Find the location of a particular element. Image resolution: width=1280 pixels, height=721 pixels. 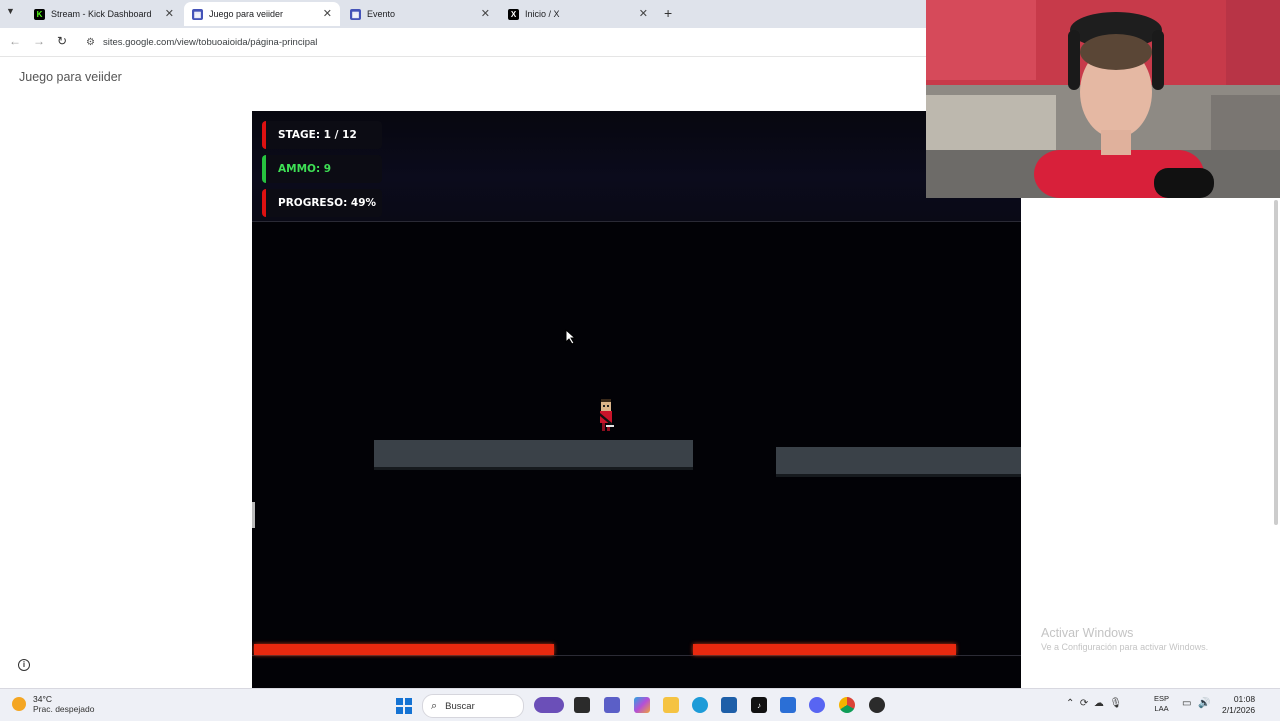

reload-icon: ↻ is located at coordinates (62, 41).